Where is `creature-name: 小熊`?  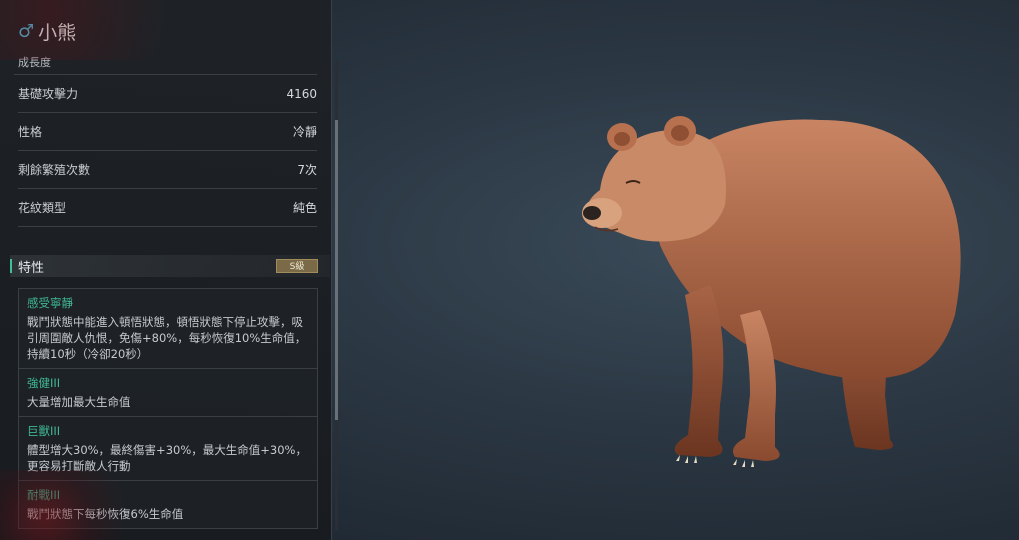 creature-name: 小熊 is located at coordinates (57, 32).